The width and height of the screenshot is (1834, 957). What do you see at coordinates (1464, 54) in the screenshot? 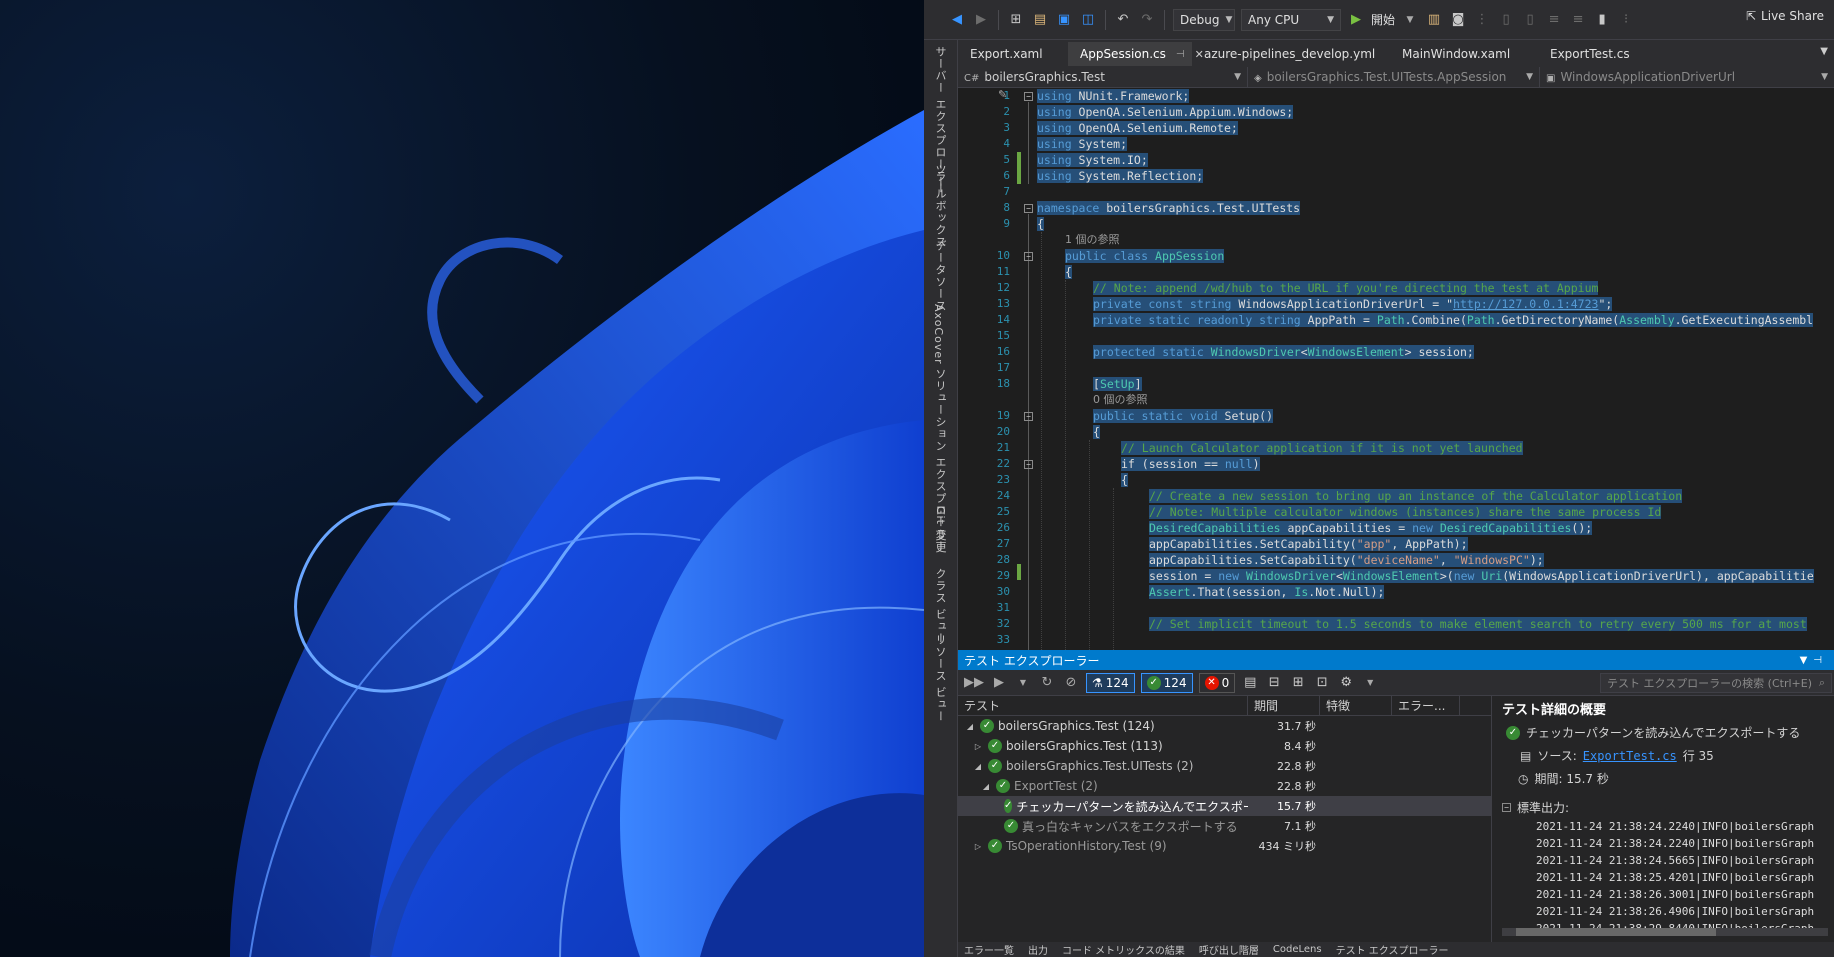
I see `tab-mainwindow-xaml: MainWindow.xaml` at bounding box center [1464, 54].